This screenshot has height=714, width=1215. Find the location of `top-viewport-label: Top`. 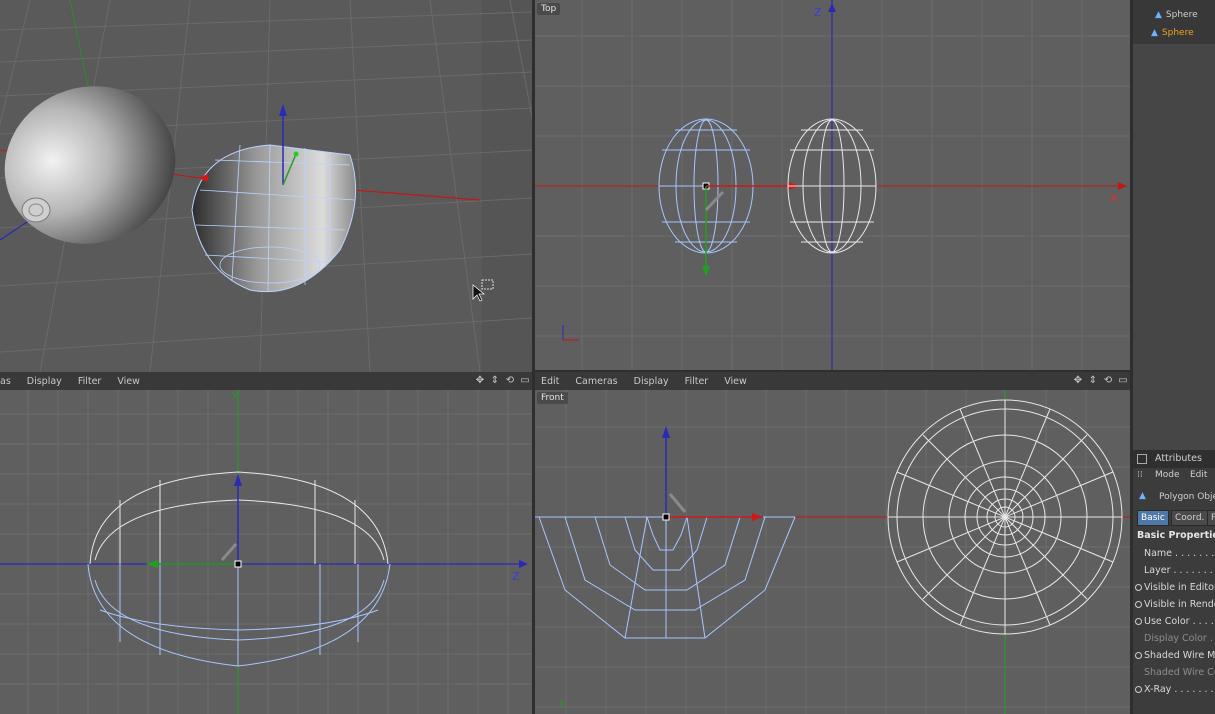

top-viewport-label: Top is located at coordinates (549, 9).